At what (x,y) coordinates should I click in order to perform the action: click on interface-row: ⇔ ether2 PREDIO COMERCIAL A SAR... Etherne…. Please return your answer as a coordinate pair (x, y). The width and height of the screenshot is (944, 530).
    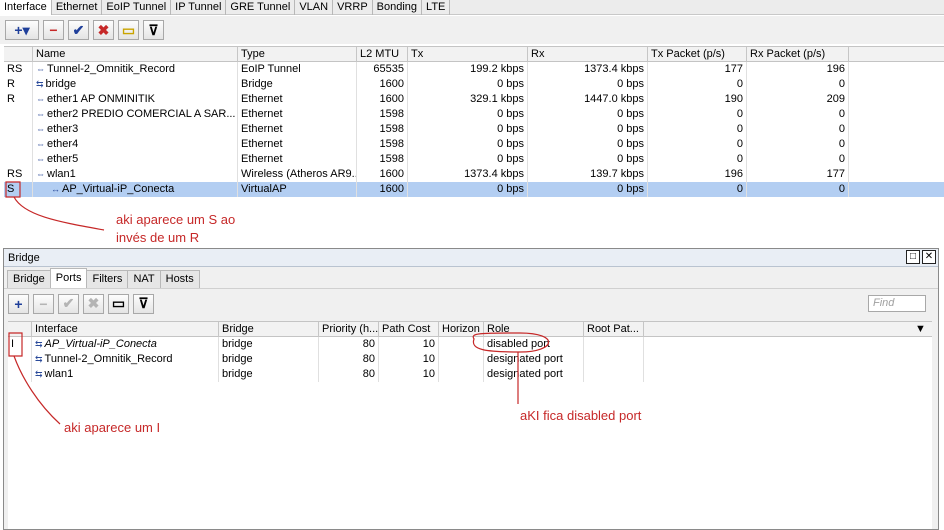
    Looking at the image, I should click on (474, 114).